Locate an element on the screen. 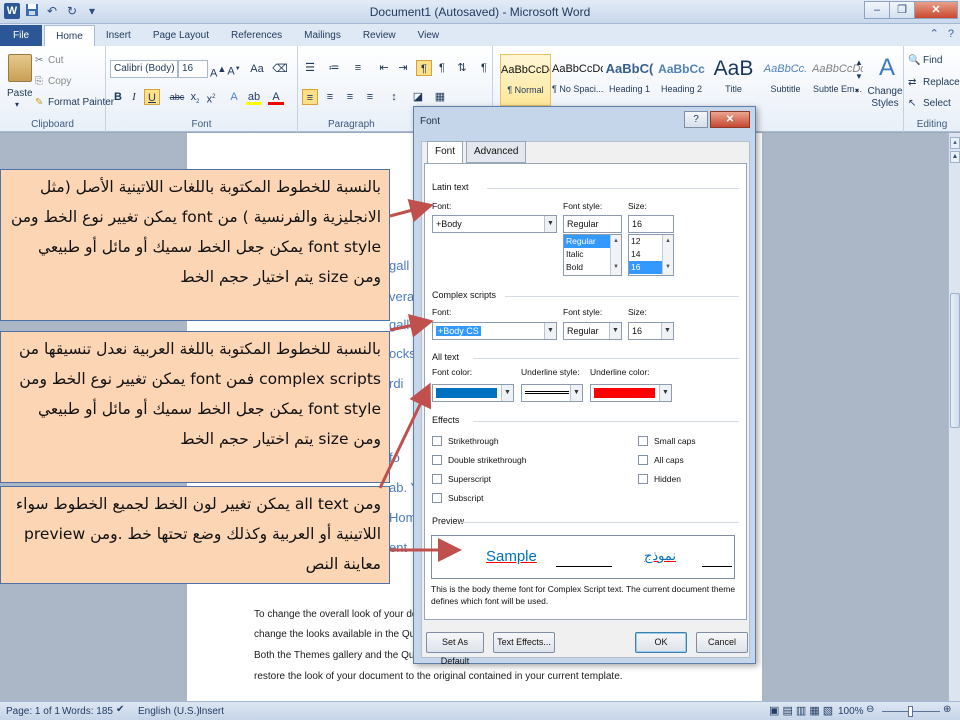 Image resolution: width=960 pixels, height=720 pixels. line-spacing-icon: ↕ is located at coordinates (394, 97).